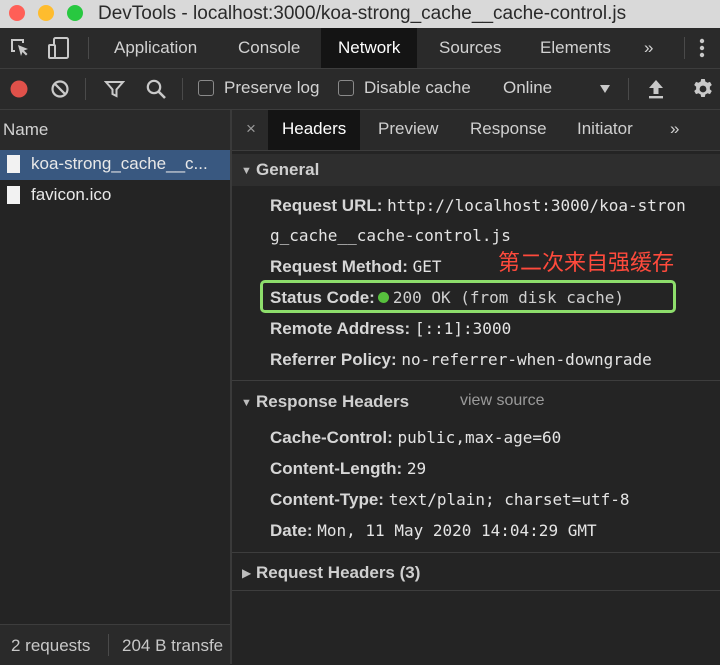  I want to click on status-code-row: Status Code: 200 OK (from disk cache), so click(447, 298).